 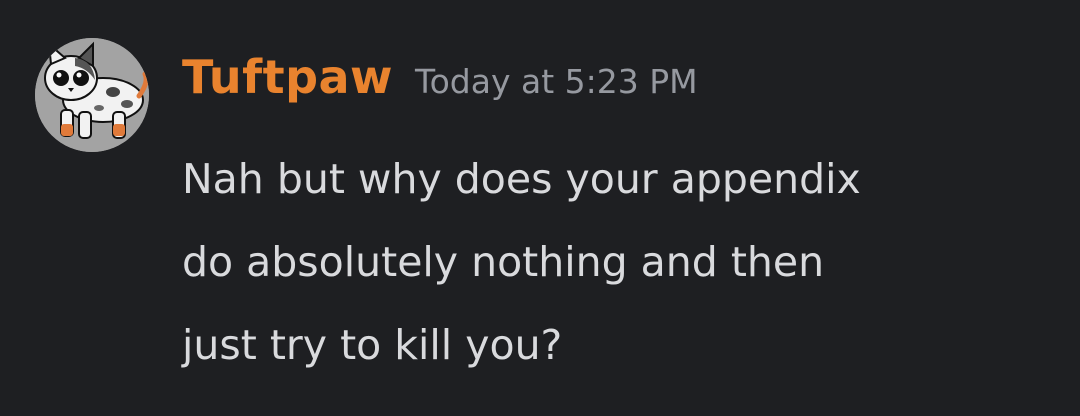 I want to click on message-header: Tuftpaw Today at 5:23 PM, so click(x=440, y=85).